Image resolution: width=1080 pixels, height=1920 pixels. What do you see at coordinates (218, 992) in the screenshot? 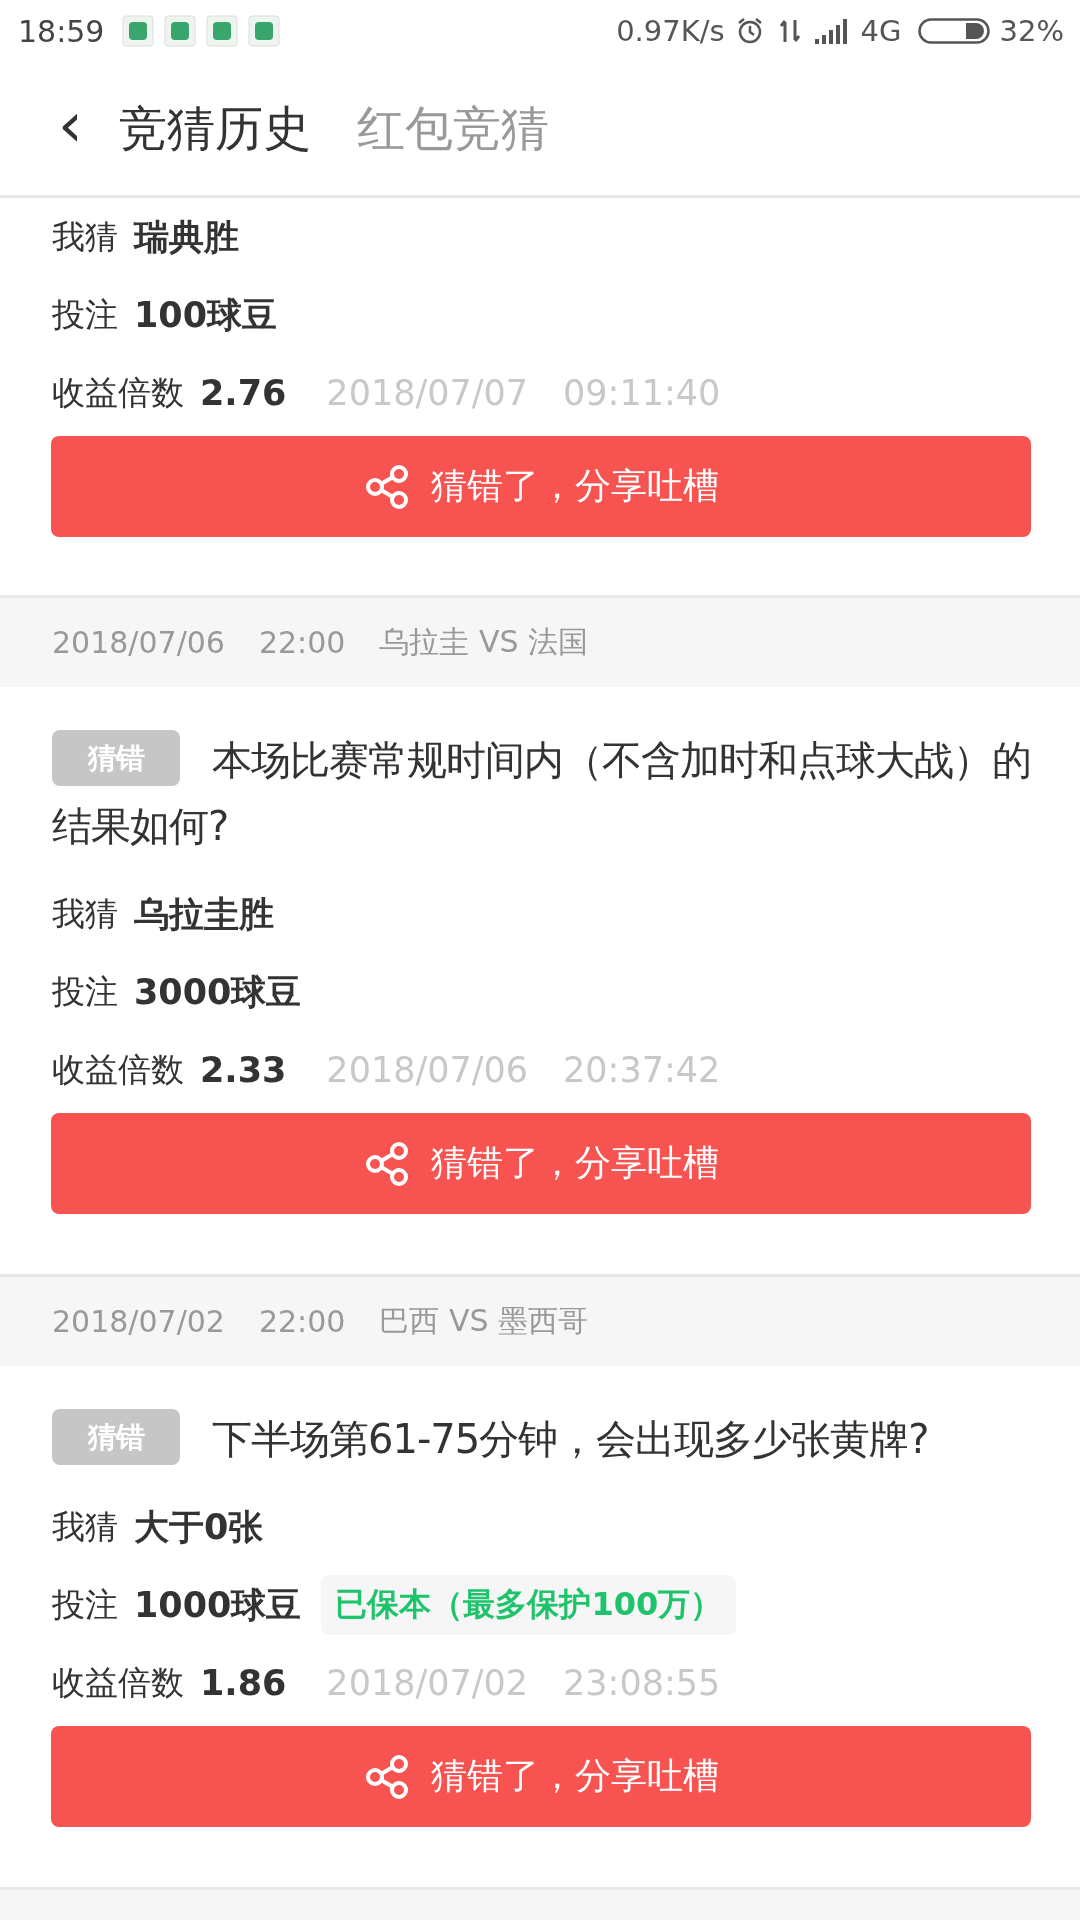
I see `stake-value: 3000球豆` at bounding box center [218, 992].